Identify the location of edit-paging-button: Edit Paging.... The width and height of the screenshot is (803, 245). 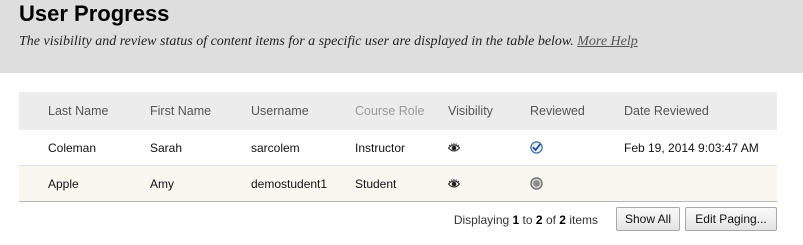
(731, 219).